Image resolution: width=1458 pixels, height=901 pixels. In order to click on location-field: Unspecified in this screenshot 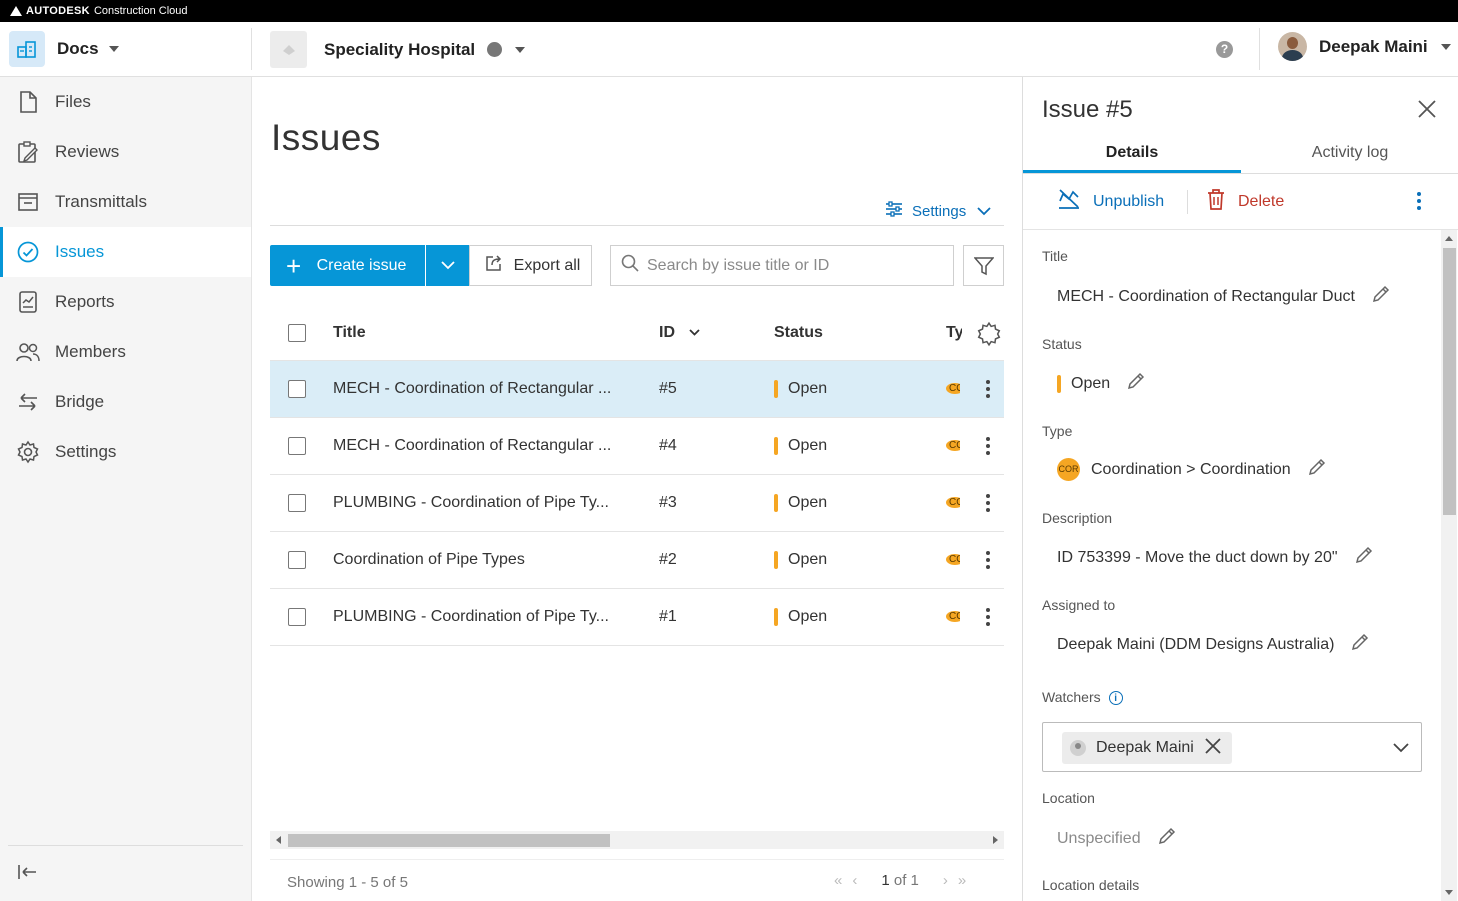, I will do `click(1116, 838)`.